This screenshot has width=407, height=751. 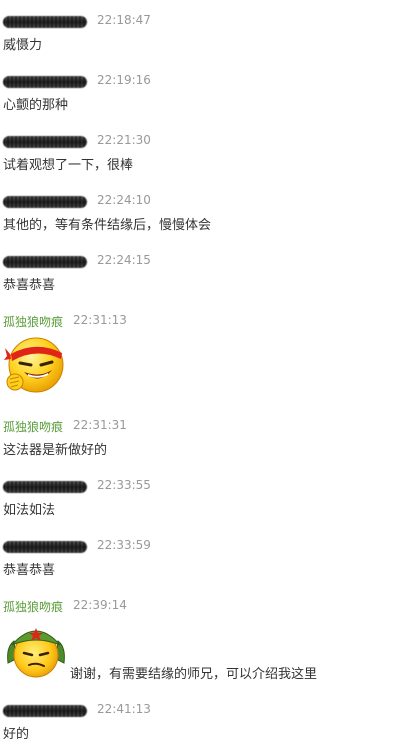 I want to click on message-text: 其他的，等有条件结缘后，慢慢体会, so click(x=107, y=225).